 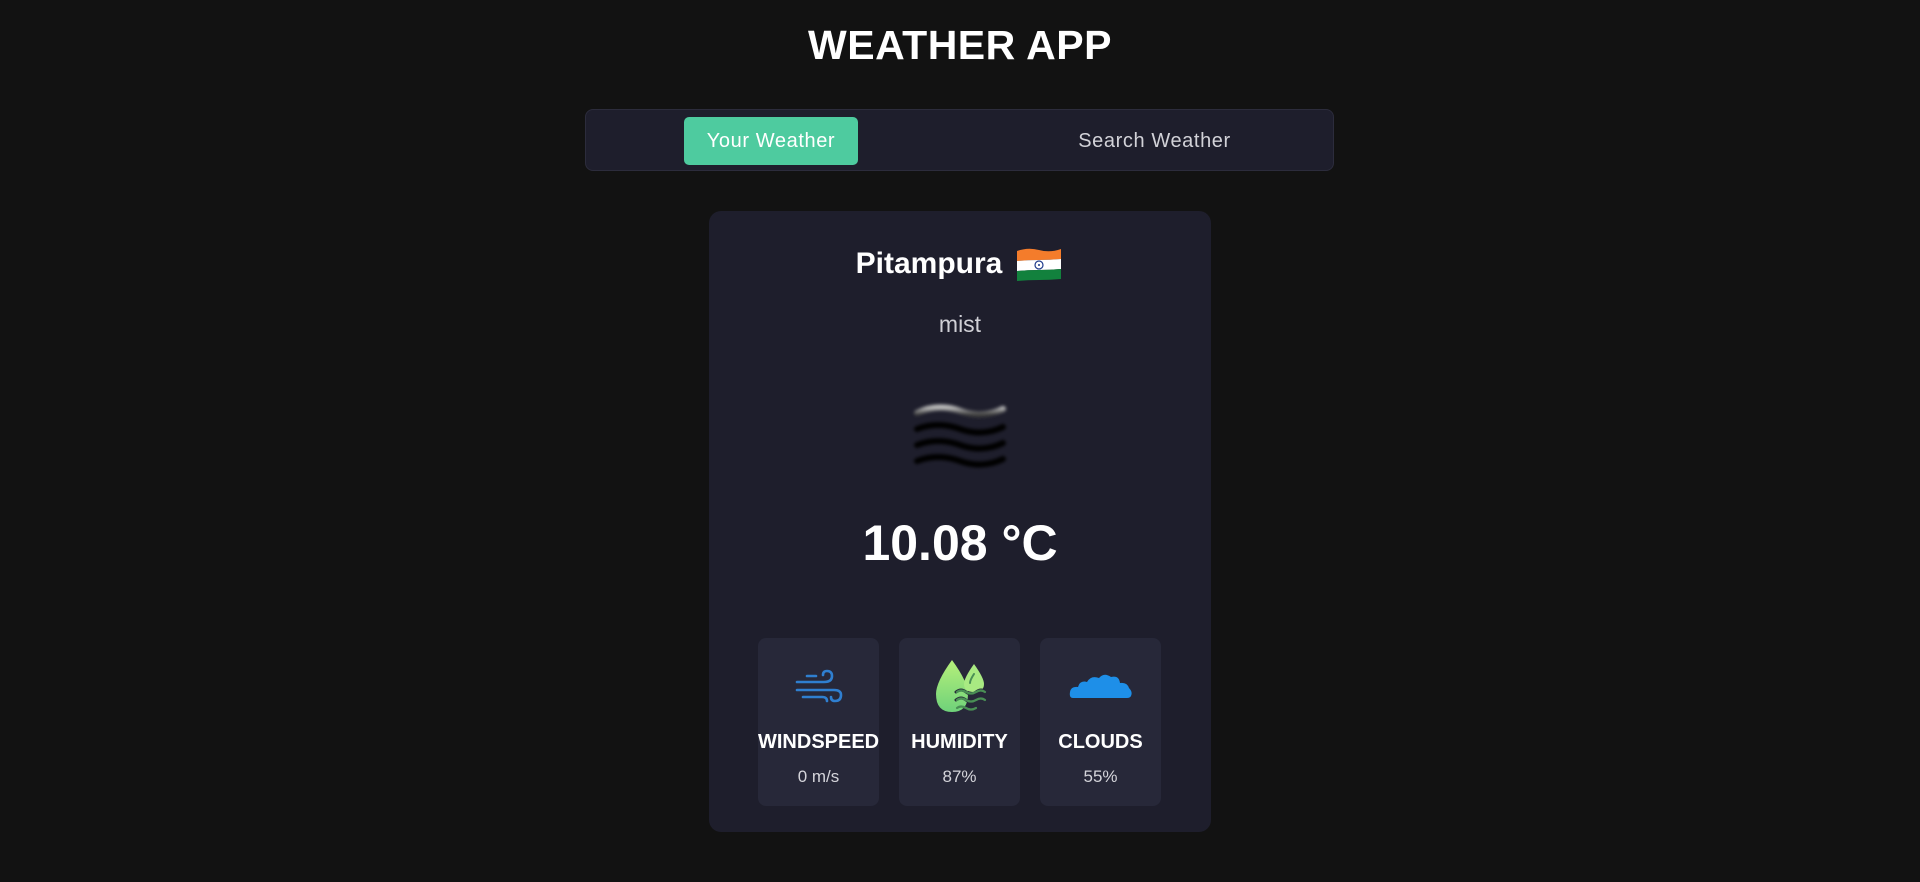 What do you see at coordinates (959, 742) in the screenshot?
I see `humidity-label: HUMIDITY` at bounding box center [959, 742].